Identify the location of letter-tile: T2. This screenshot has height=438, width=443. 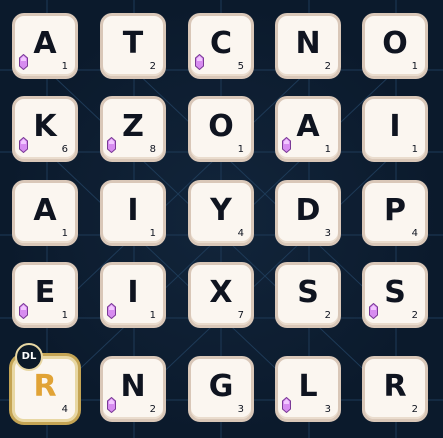
(133, 46).